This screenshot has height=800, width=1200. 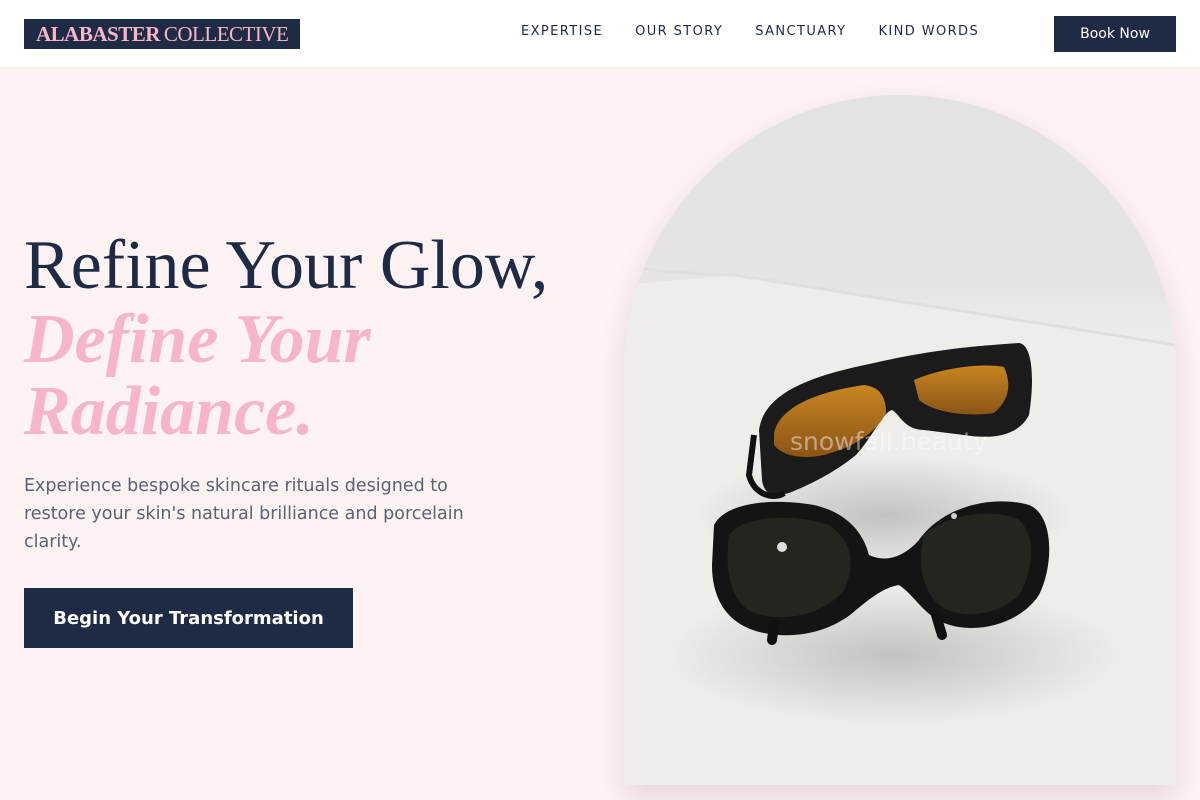 I want to click on main-nav: EXPERTISE OUR STORY SANCTUARY KIND WORDS, so click(x=766, y=31).